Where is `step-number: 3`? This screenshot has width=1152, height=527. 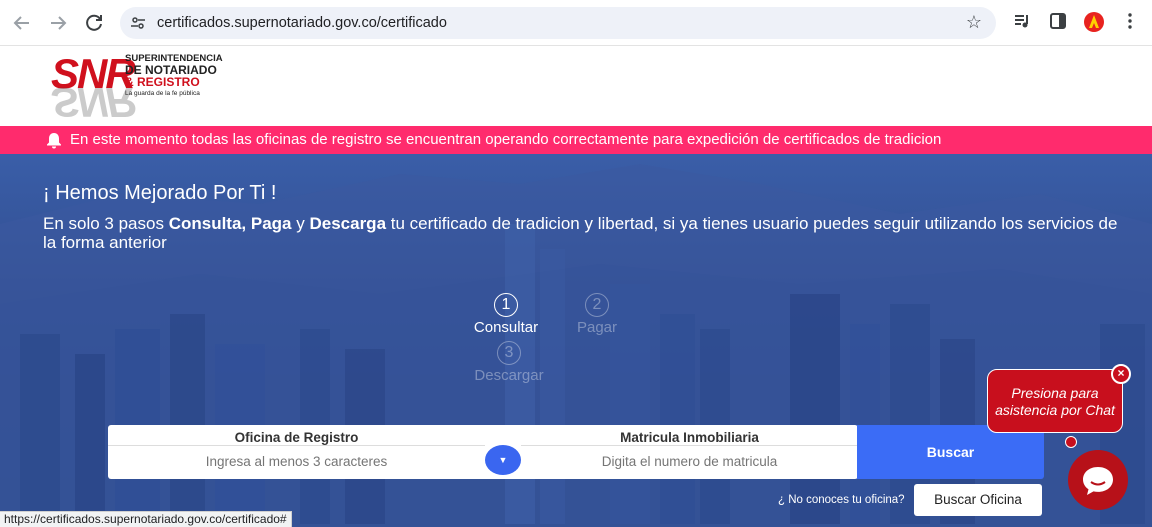
step-number: 3 is located at coordinates (509, 353).